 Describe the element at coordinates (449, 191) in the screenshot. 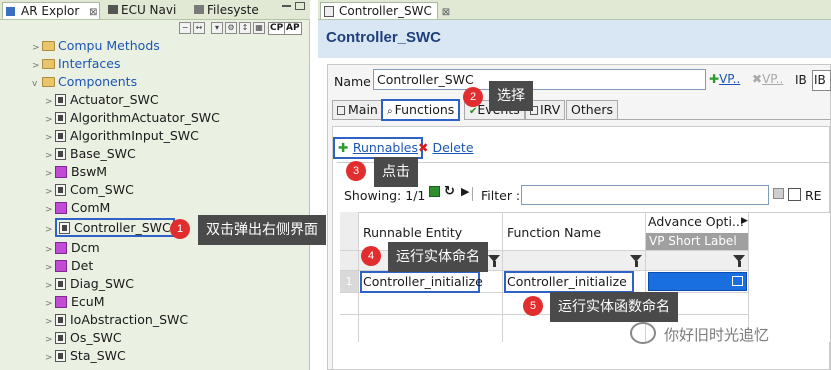

I see `refresh-icon: ↻` at that location.